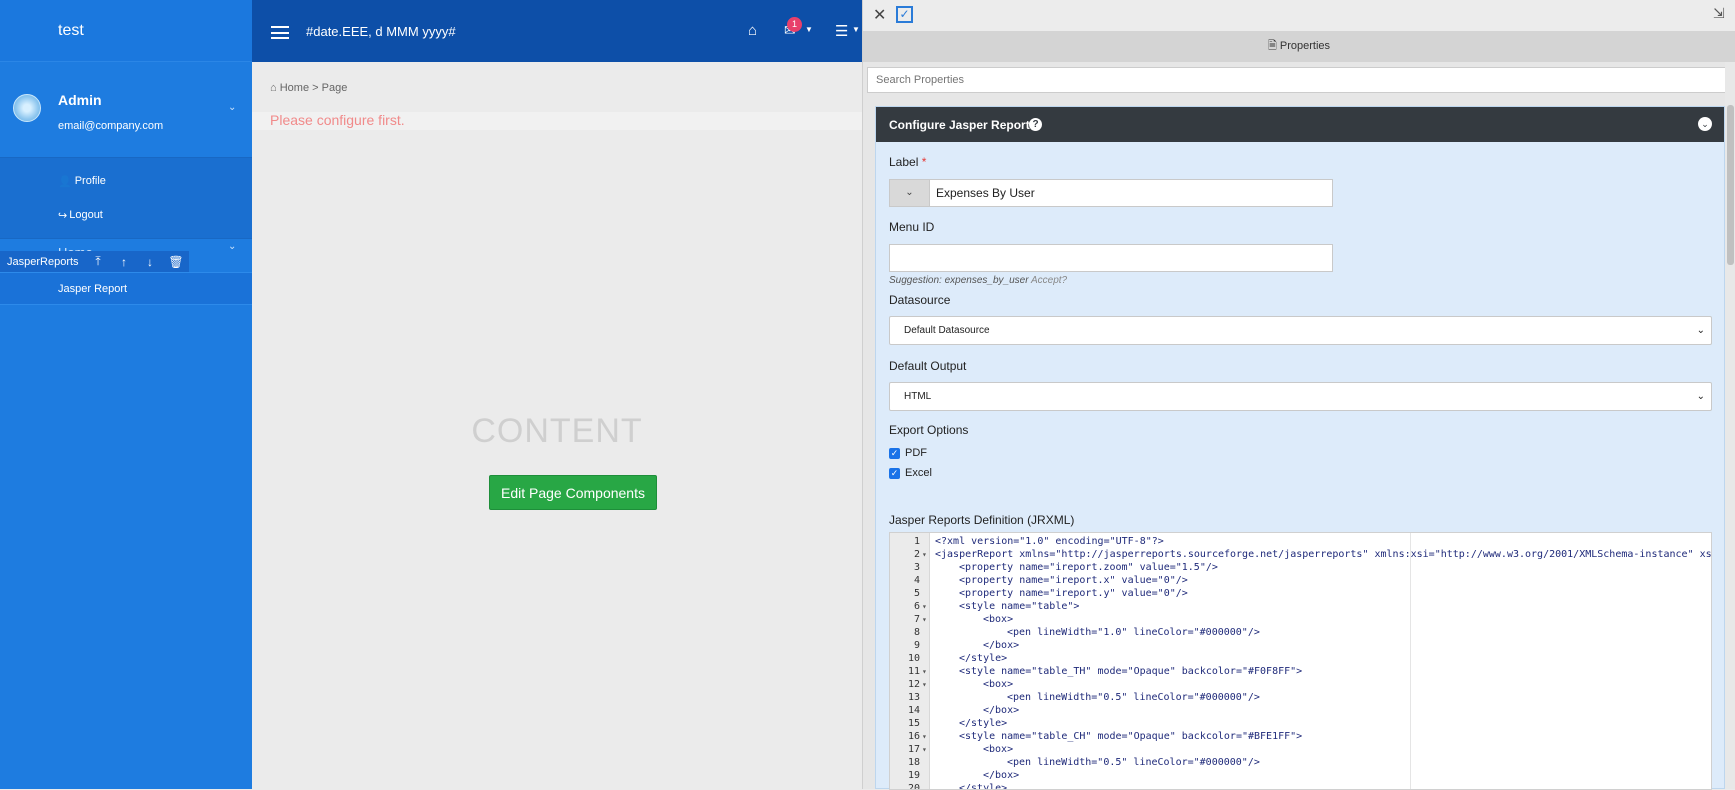 This screenshot has height=790, width=1735. Describe the element at coordinates (1111, 258) in the screenshot. I see `menu-id-input` at that location.